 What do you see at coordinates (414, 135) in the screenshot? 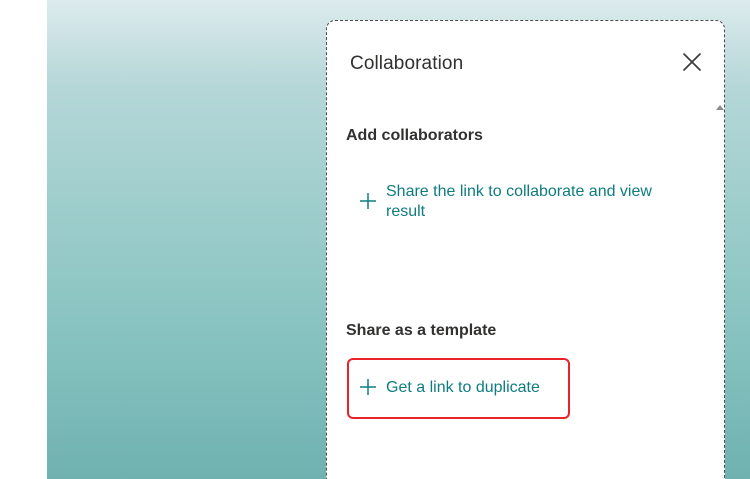
I see `add-collaborators-heading: Add collaborators` at bounding box center [414, 135].